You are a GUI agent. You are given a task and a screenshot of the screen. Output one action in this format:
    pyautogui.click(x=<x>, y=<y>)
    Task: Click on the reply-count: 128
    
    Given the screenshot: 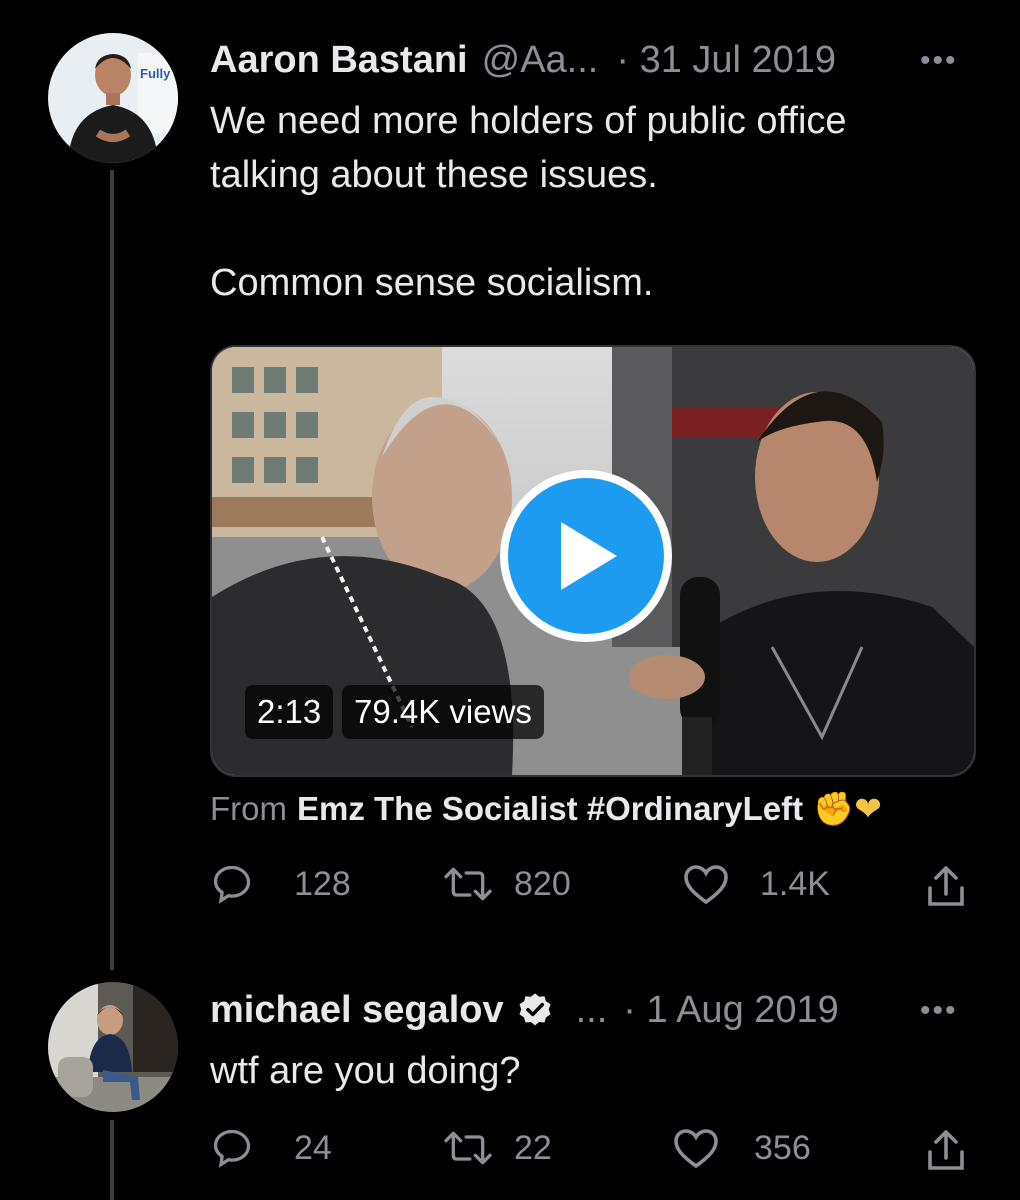 What is the action you would take?
    pyautogui.click(x=322, y=883)
    